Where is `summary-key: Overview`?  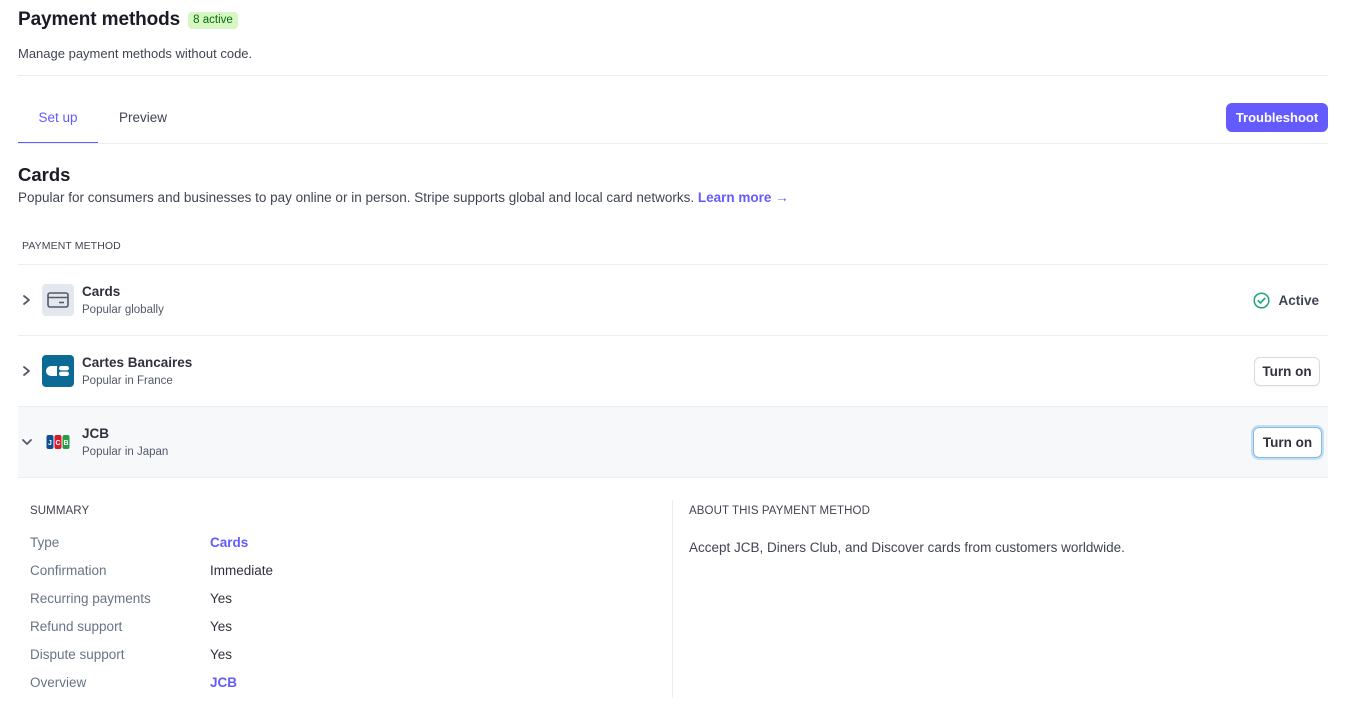
summary-key: Overview is located at coordinates (58, 682).